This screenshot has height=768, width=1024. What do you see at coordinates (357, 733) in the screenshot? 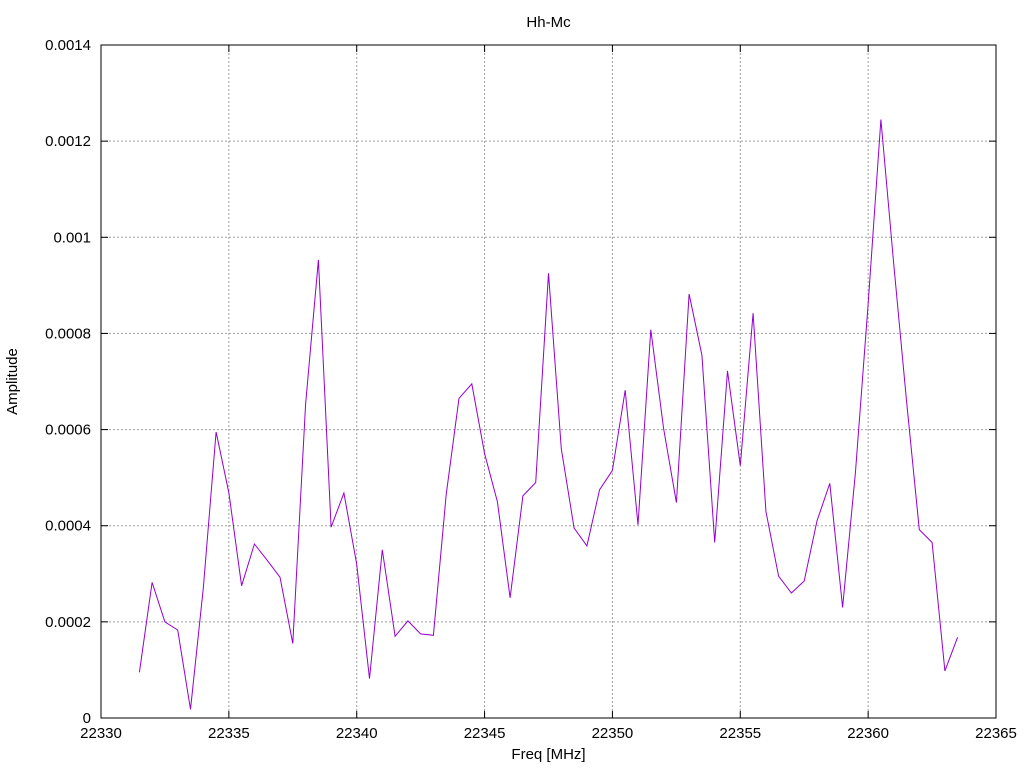
I see `x-tick-label: 22340` at bounding box center [357, 733].